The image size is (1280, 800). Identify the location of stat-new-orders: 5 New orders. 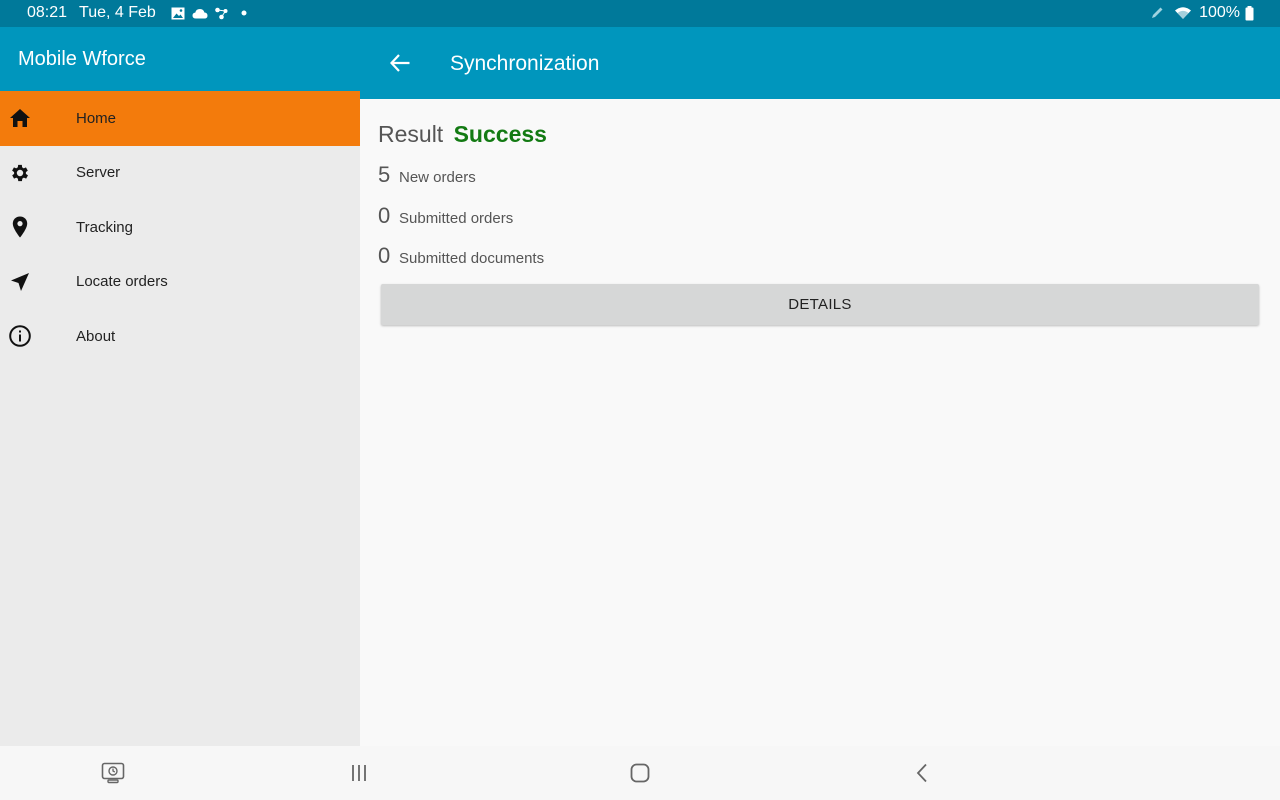
(427, 175).